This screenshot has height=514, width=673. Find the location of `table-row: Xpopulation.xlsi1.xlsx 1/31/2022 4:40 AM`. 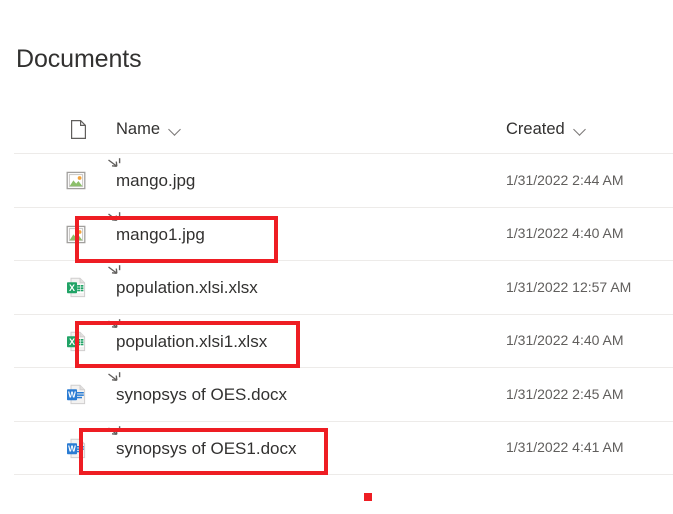

table-row: Xpopulation.xlsi1.xlsx 1/31/2022 4:40 AM is located at coordinates (336, 341).